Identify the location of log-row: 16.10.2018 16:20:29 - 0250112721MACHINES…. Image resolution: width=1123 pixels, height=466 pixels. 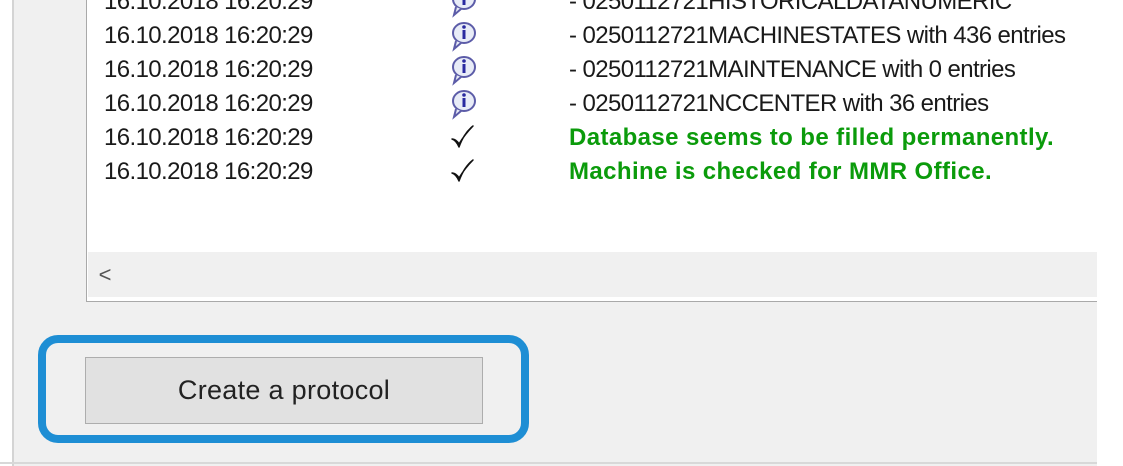
(592, 35).